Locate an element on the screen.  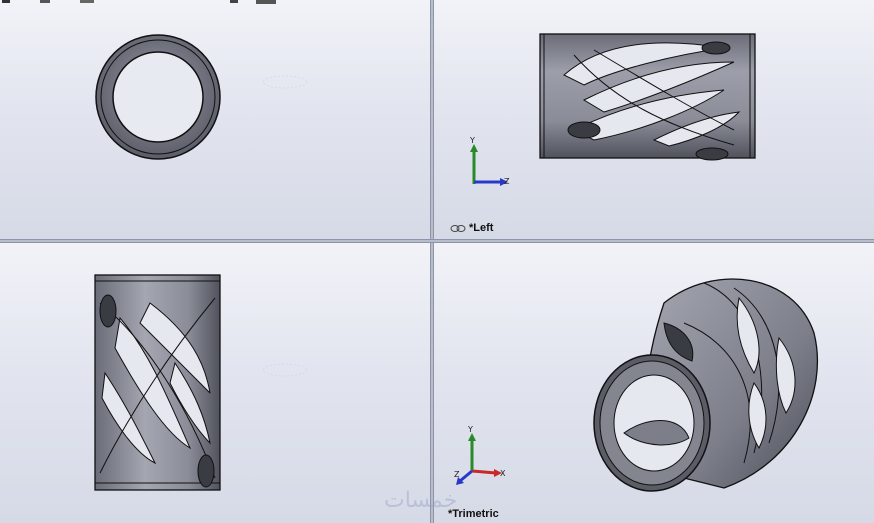
axis-x-label: X is located at coordinates (503, 473).